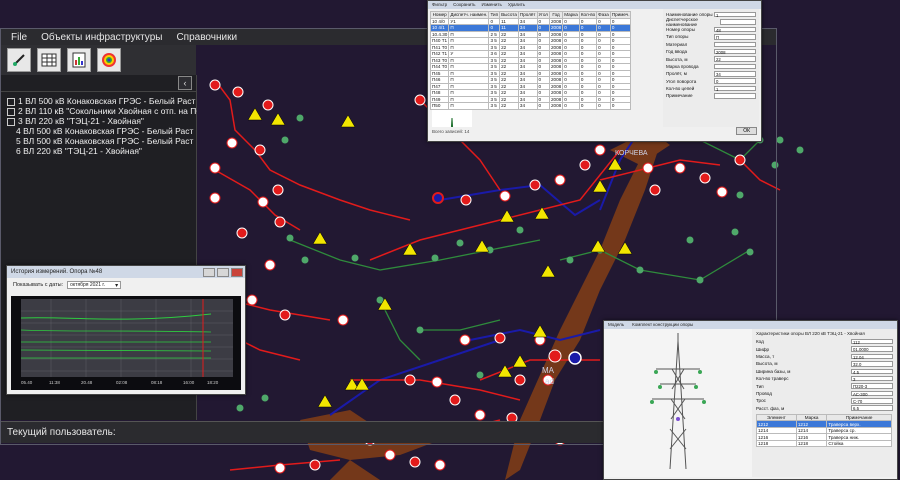 Image resolution: width=900 pixels, height=480 pixels. What do you see at coordinates (711, 88) in the screenshot?
I see `property-row: Кол-во цепей 1` at bounding box center [711, 88].